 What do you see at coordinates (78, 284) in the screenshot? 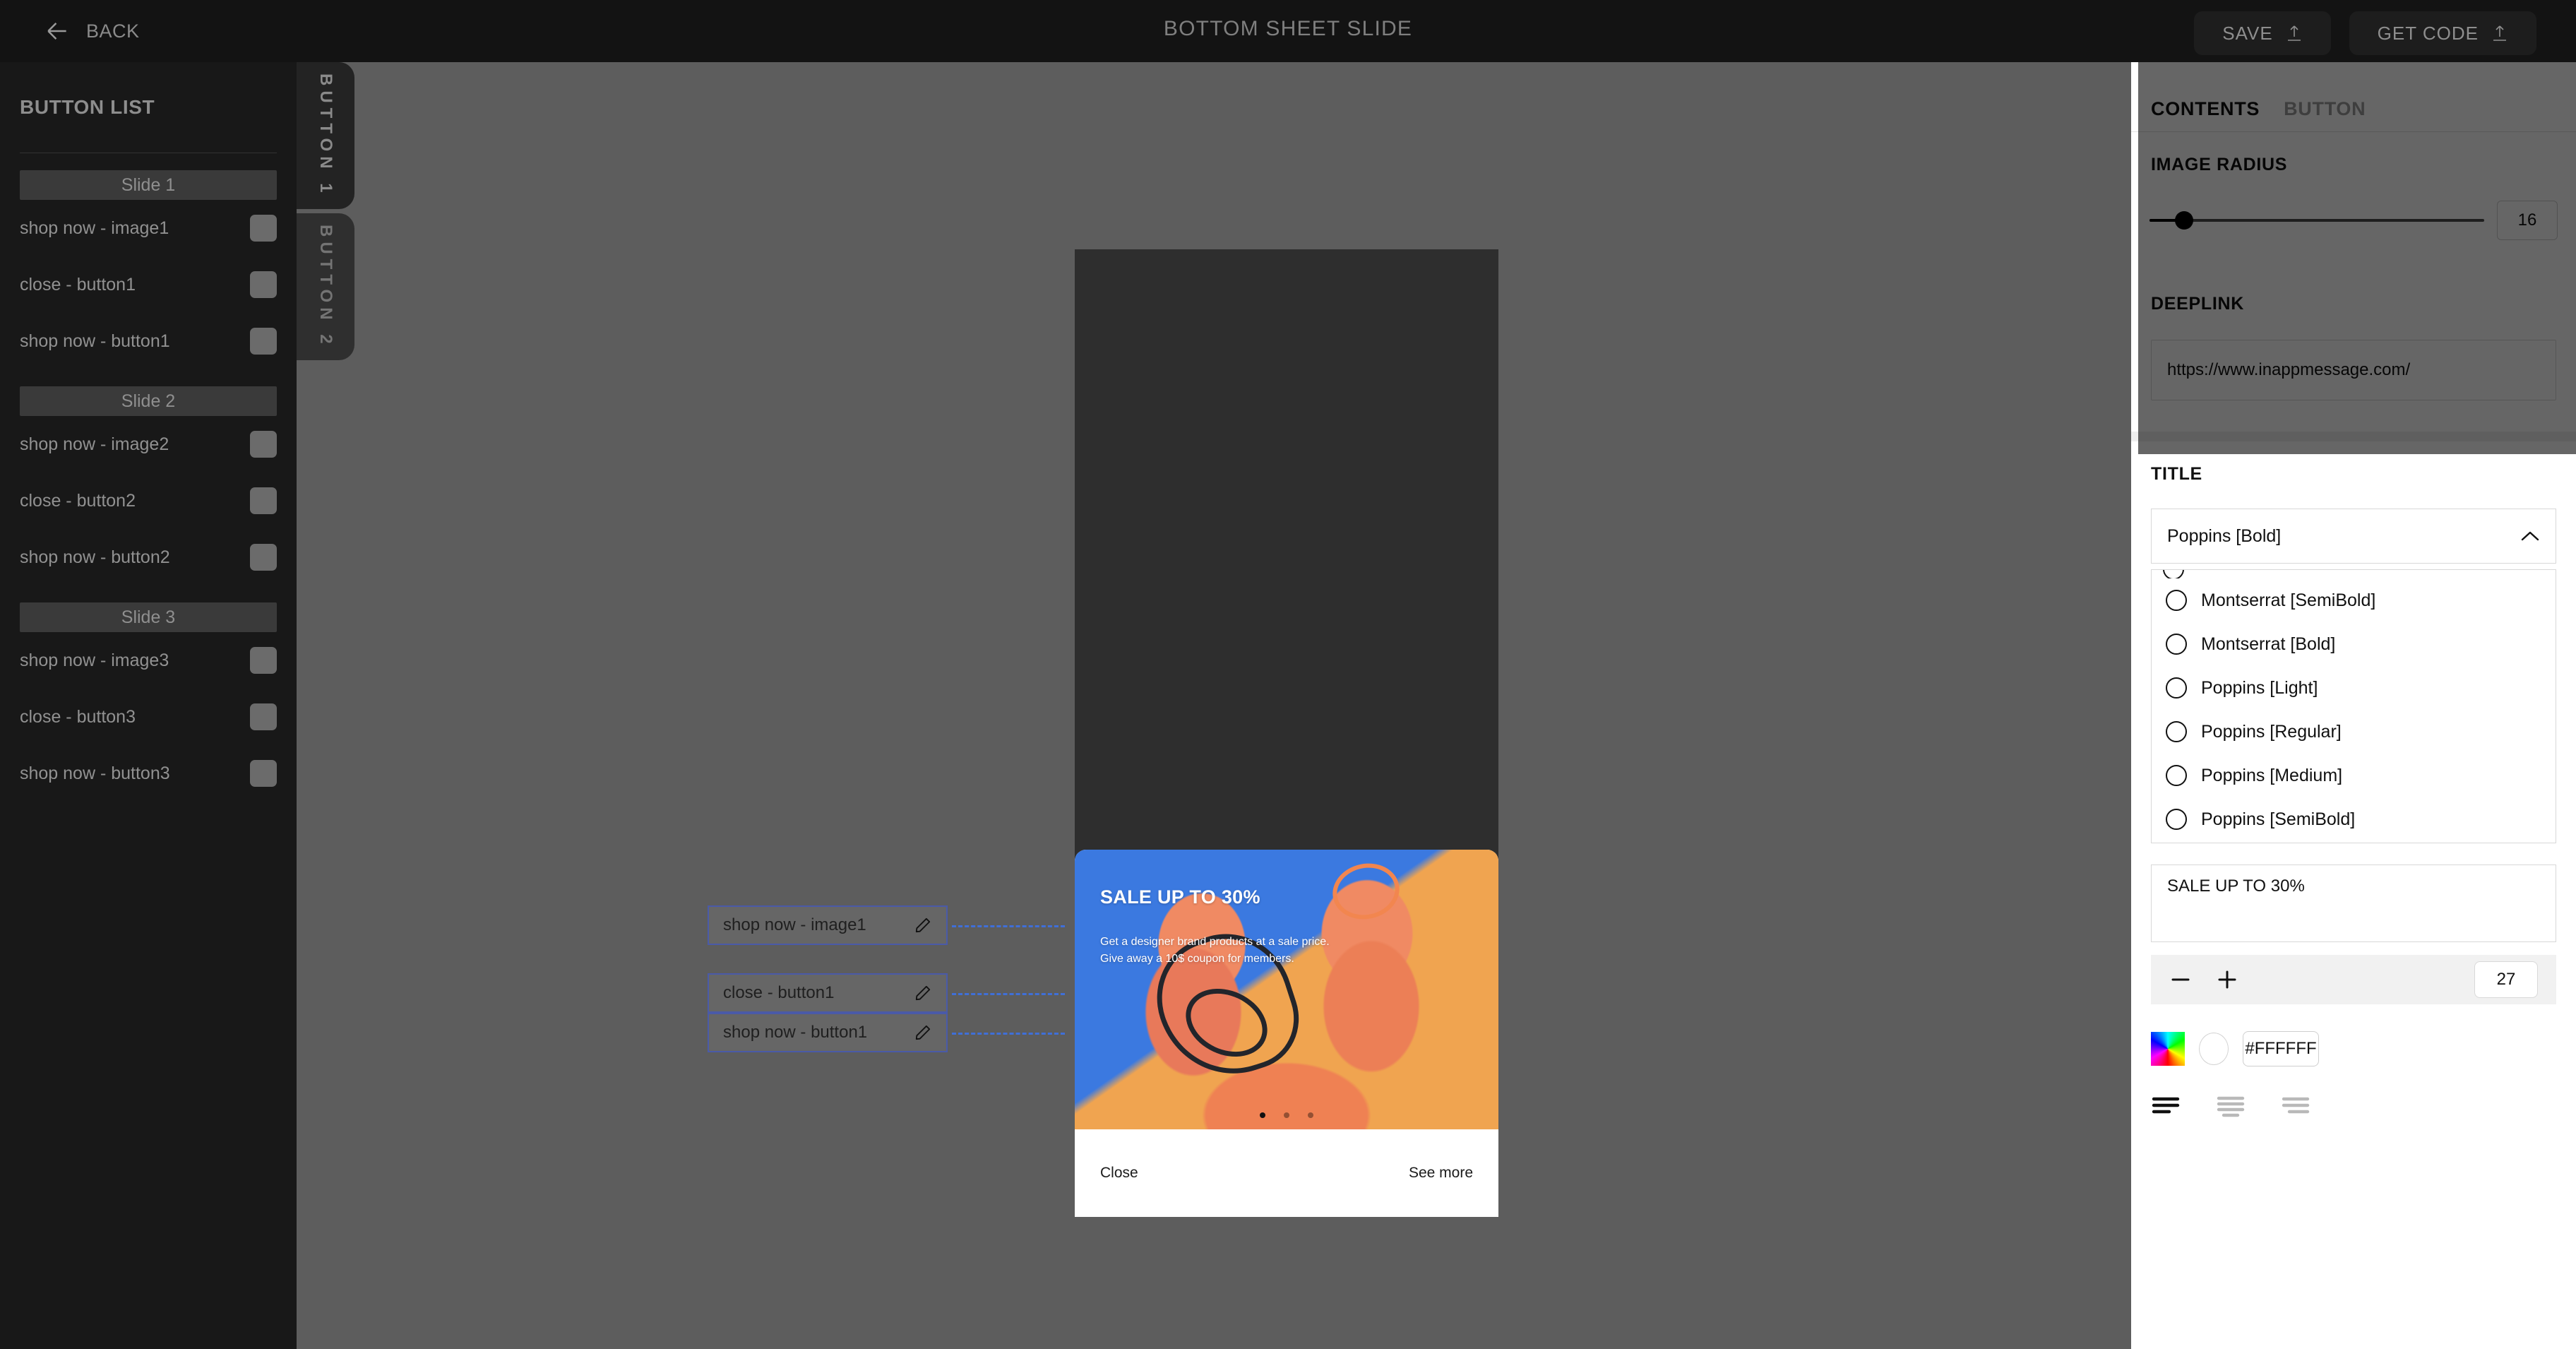
I see `list-item-label: close - button1` at bounding box center [78, 284].